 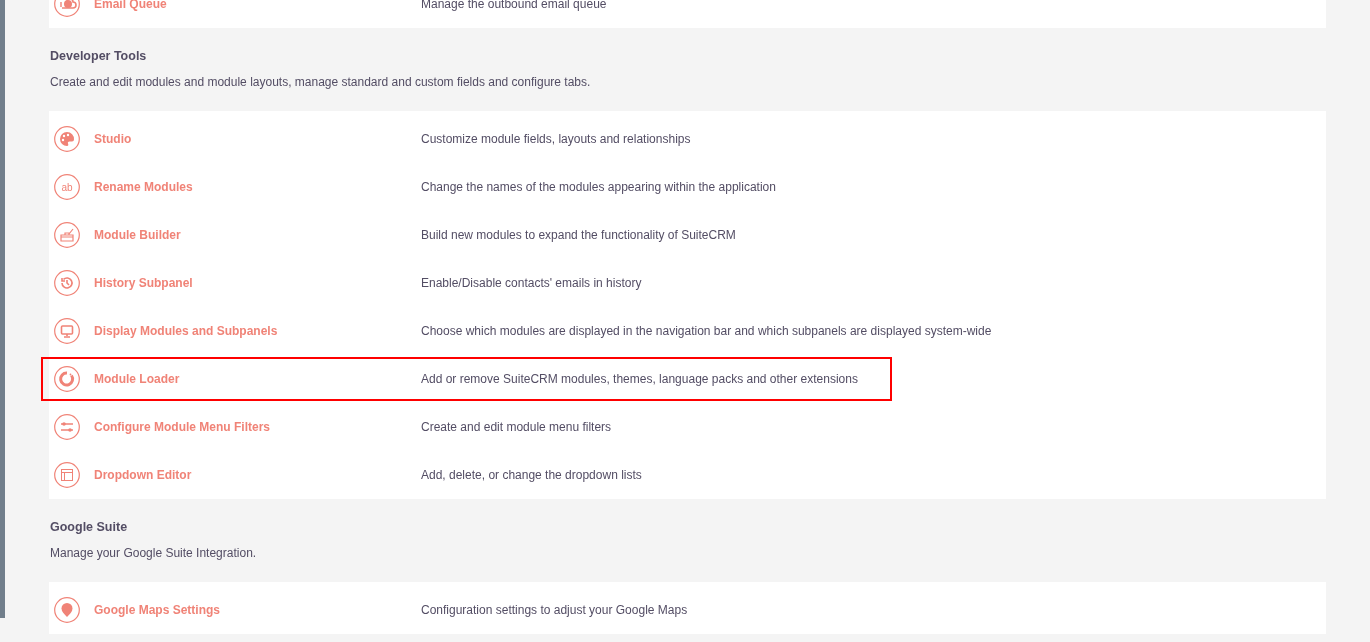 What do you see at coordinates (687, 427) in the screenshot?
I see `settings-row: Configure Module Menu Filters Create and edit module menu filters` at bounding box center [687, 427].